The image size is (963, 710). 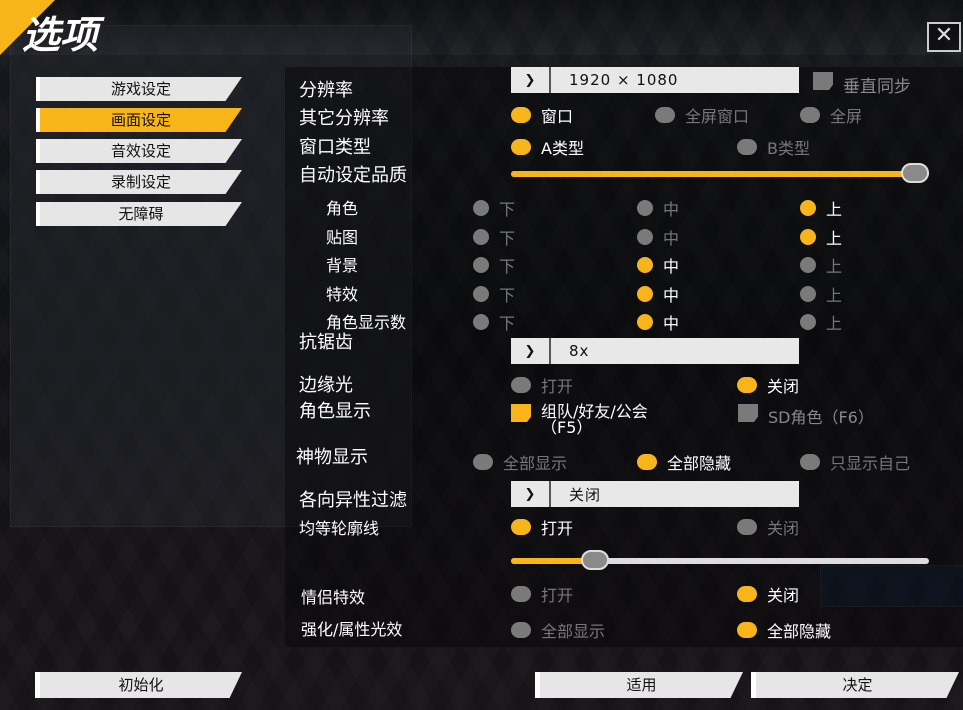 I want to click on radio-quality-1-1: 下, so click(x=494, y=208).